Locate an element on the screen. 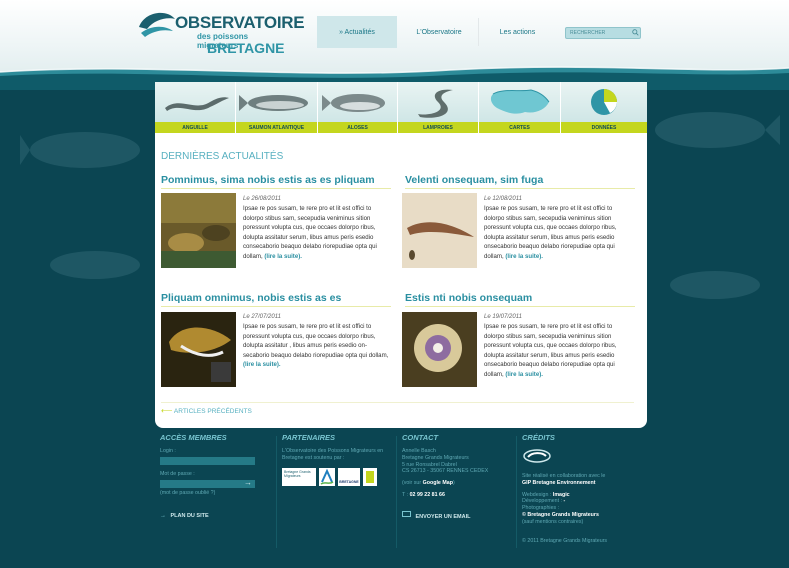  contact-map: (voir sur Google Map) is located at coordinates (428, 483).